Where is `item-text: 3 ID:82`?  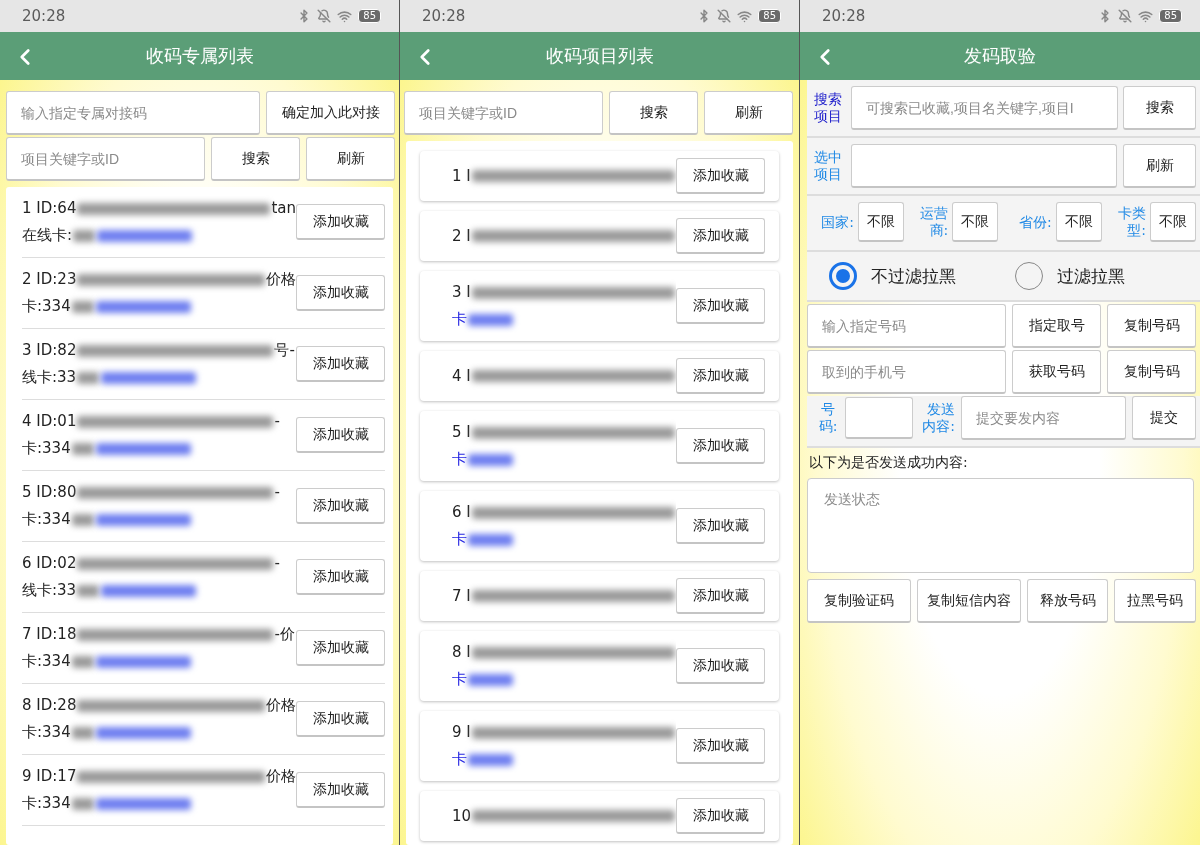 item-text: 3 ID:82 is located at coordinates (49, 350).